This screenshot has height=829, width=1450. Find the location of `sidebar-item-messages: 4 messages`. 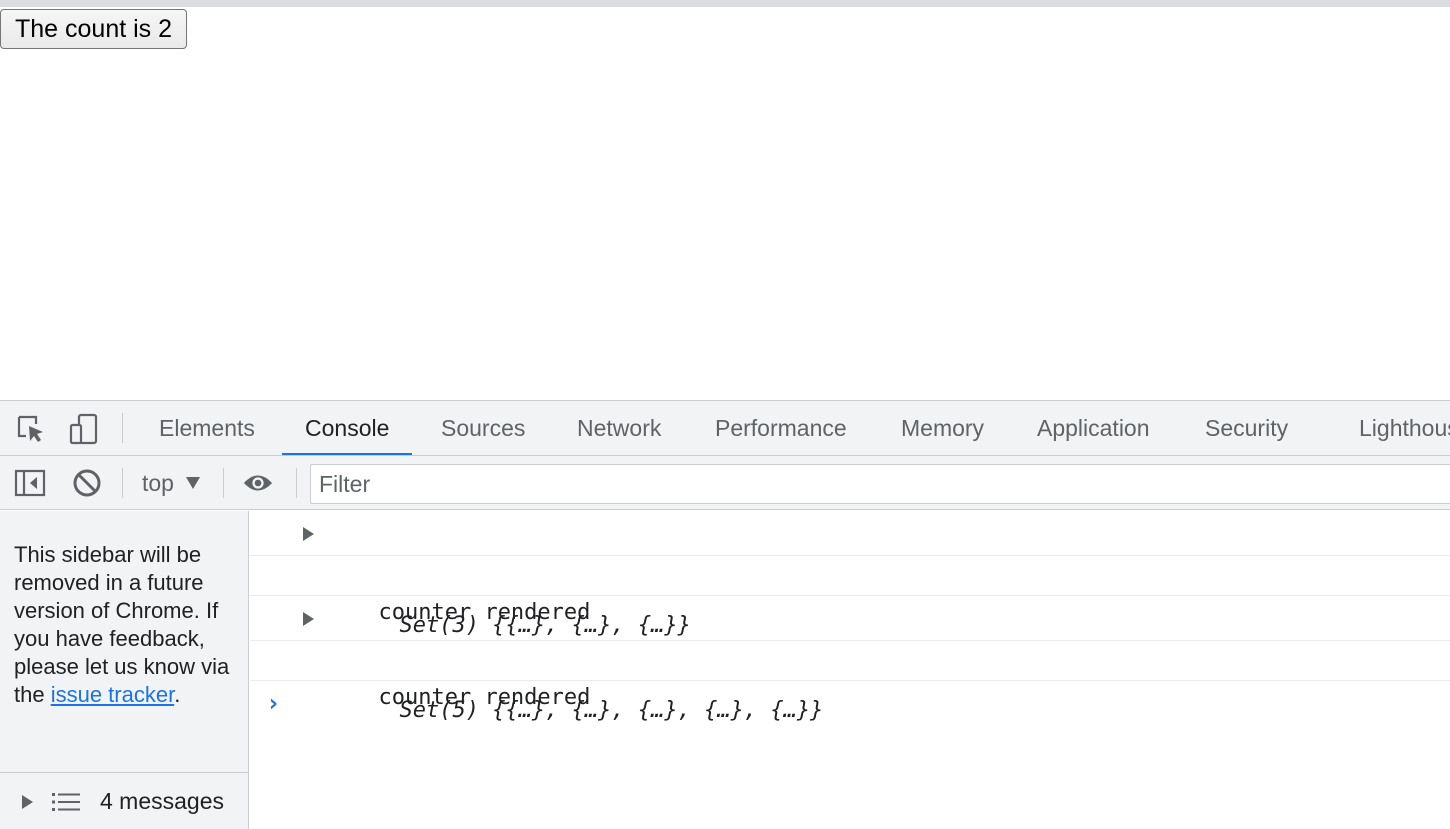

sidebar-item-messages: 4 messages is located at coordinates (124, 800).